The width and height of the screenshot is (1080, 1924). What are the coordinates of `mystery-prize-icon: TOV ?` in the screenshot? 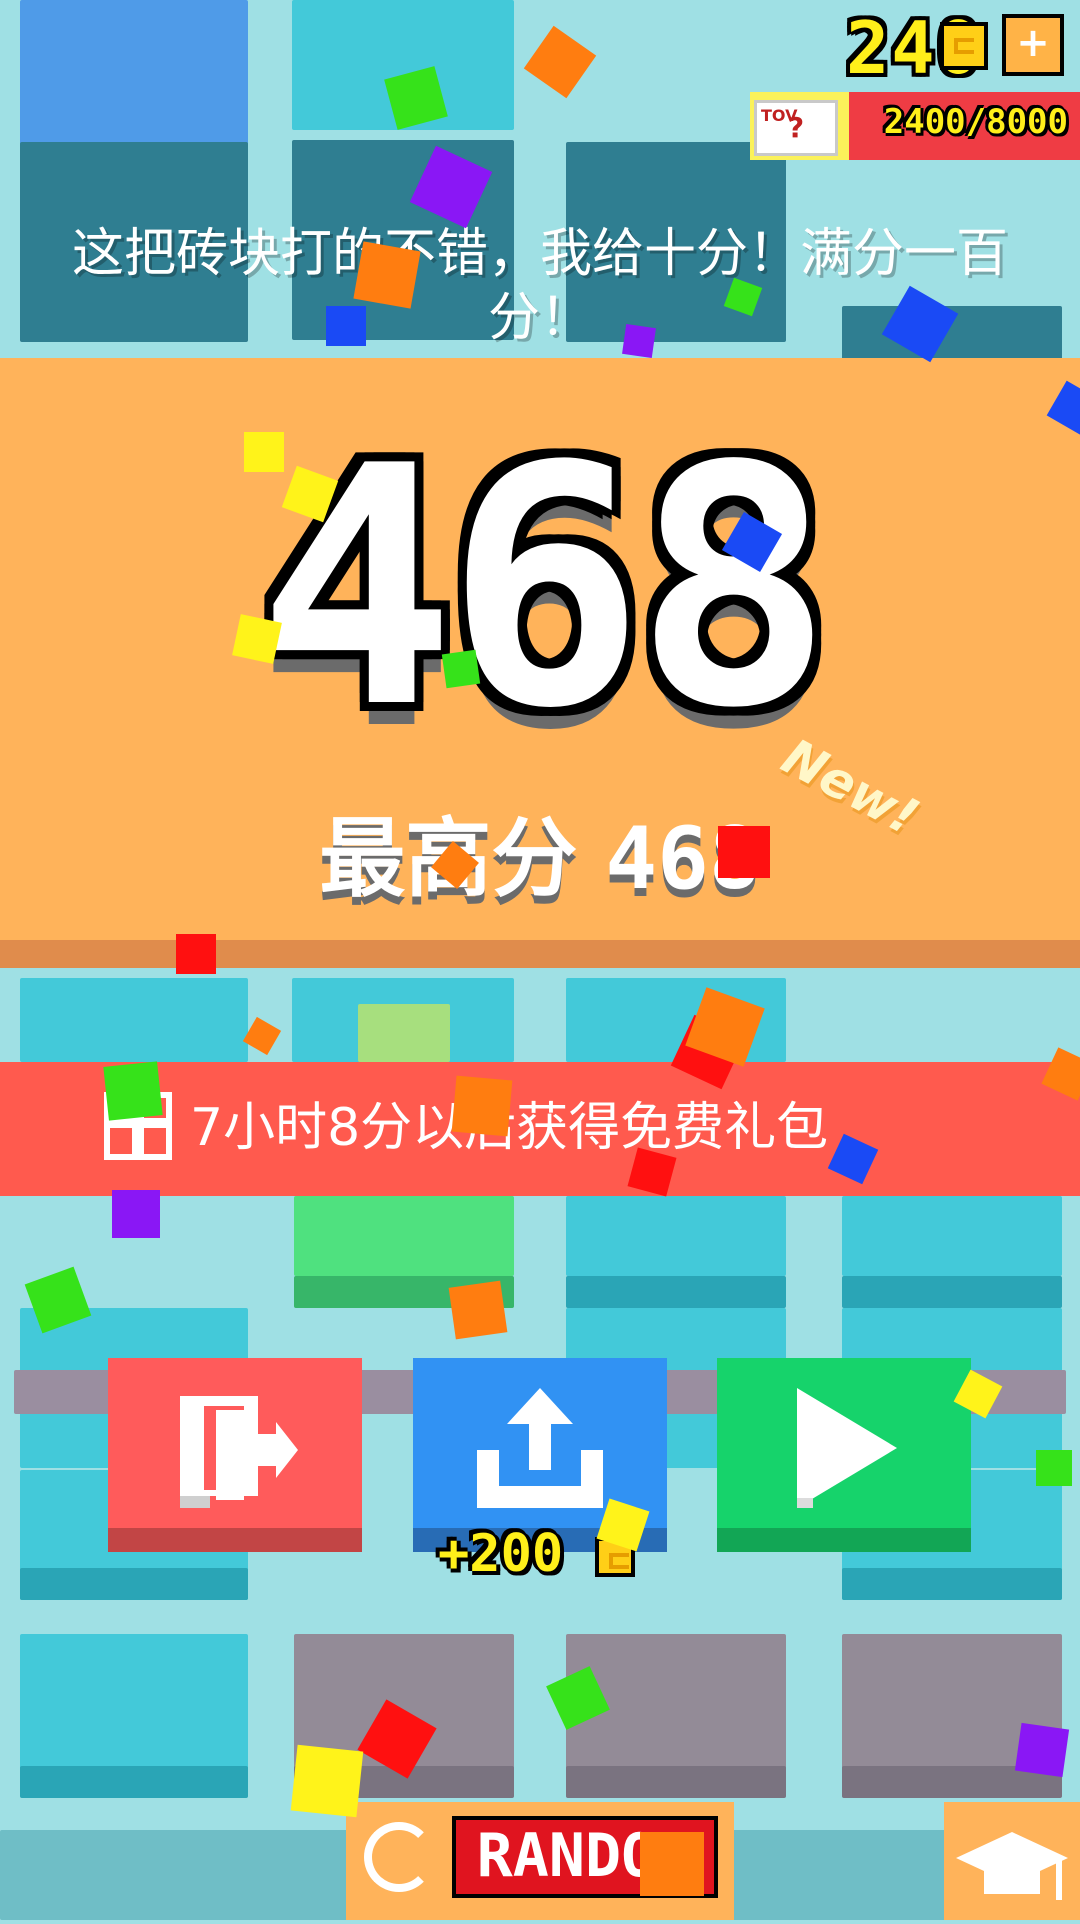 It's located at (796, 128).